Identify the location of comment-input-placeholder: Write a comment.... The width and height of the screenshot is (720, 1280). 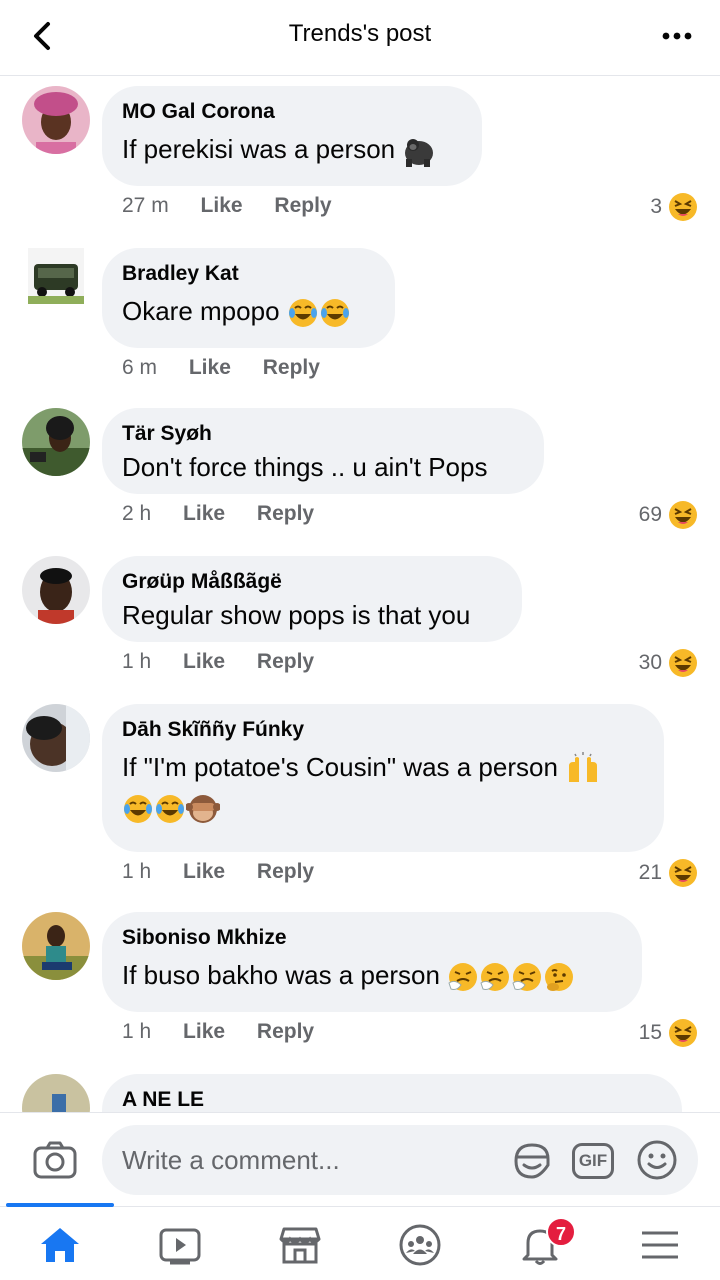
(231, 1160).